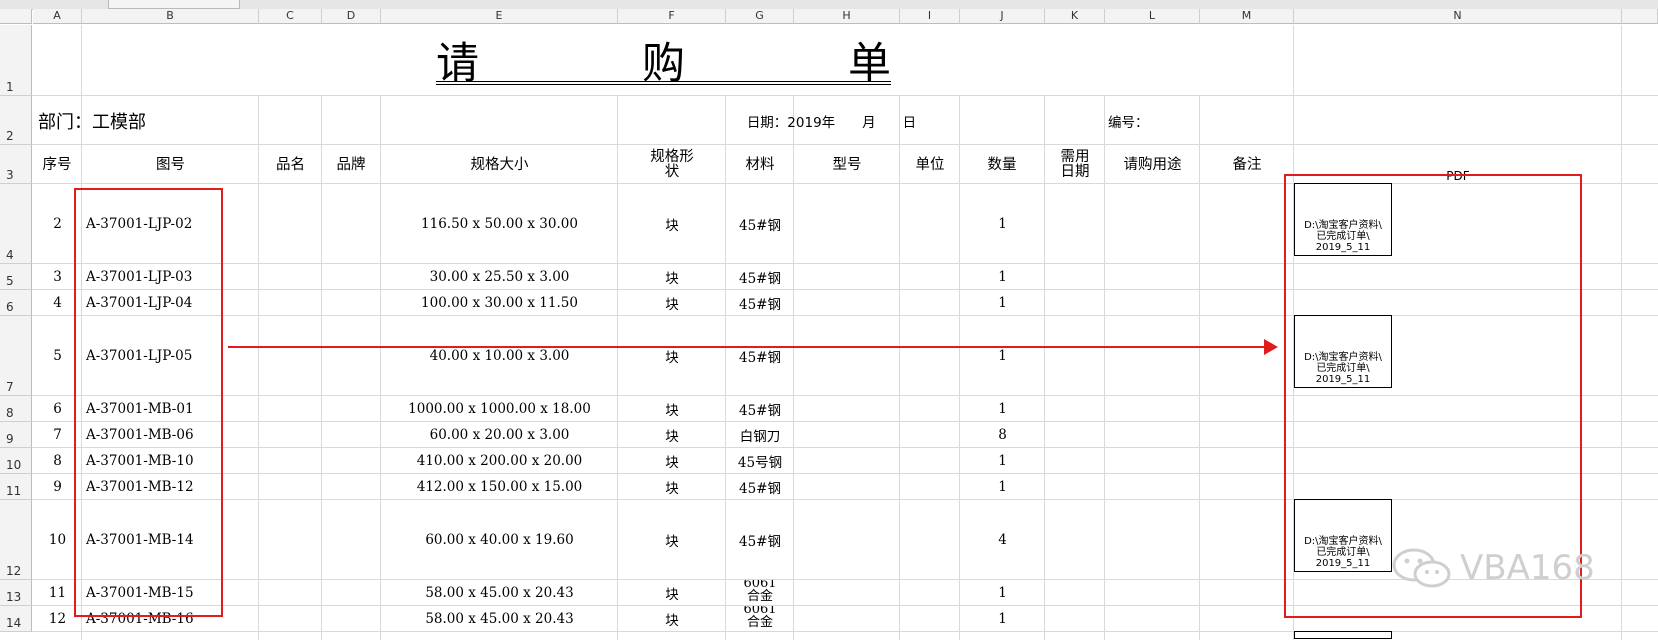 The height and width of the screenshot is (640, 1658). Describe the element at coordinates (16, 487) in the screenshot. I see `row-header: 11` at that location.